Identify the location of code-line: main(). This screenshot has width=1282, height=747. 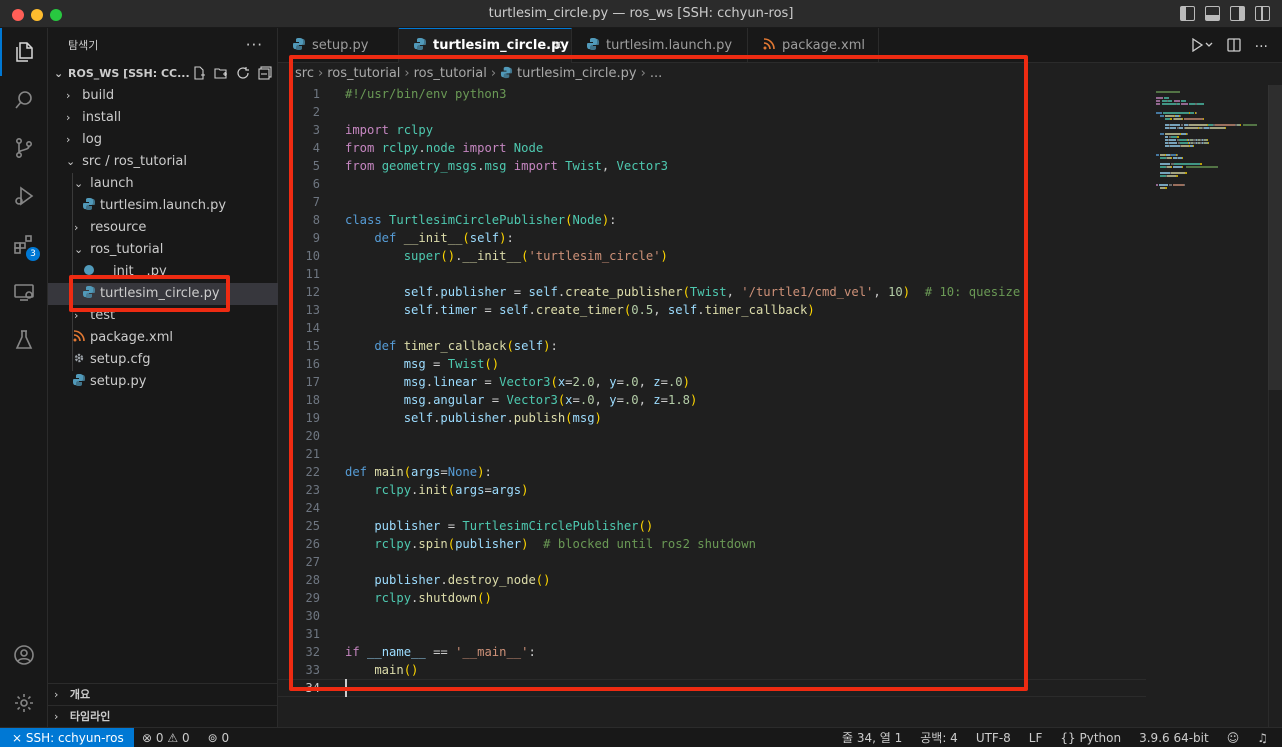
(745, 670).